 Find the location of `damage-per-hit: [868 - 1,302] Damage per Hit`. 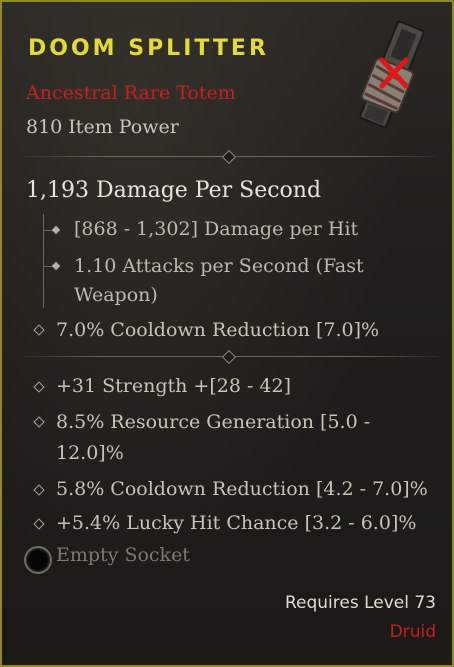

damage-per-hit: [868 - 1,302] Damage per Hit is located at coordinates (216, 229).